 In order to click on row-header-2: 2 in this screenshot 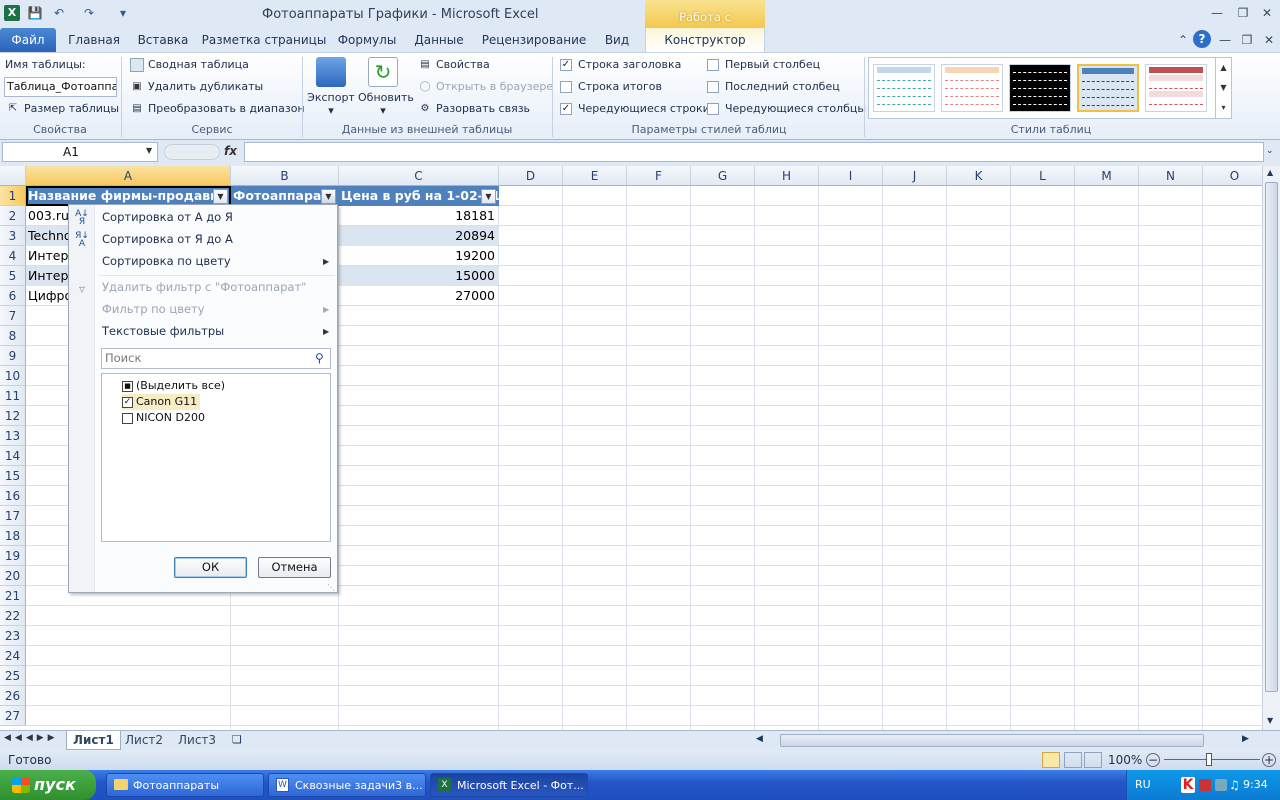, I will do `click(13, 216)`.